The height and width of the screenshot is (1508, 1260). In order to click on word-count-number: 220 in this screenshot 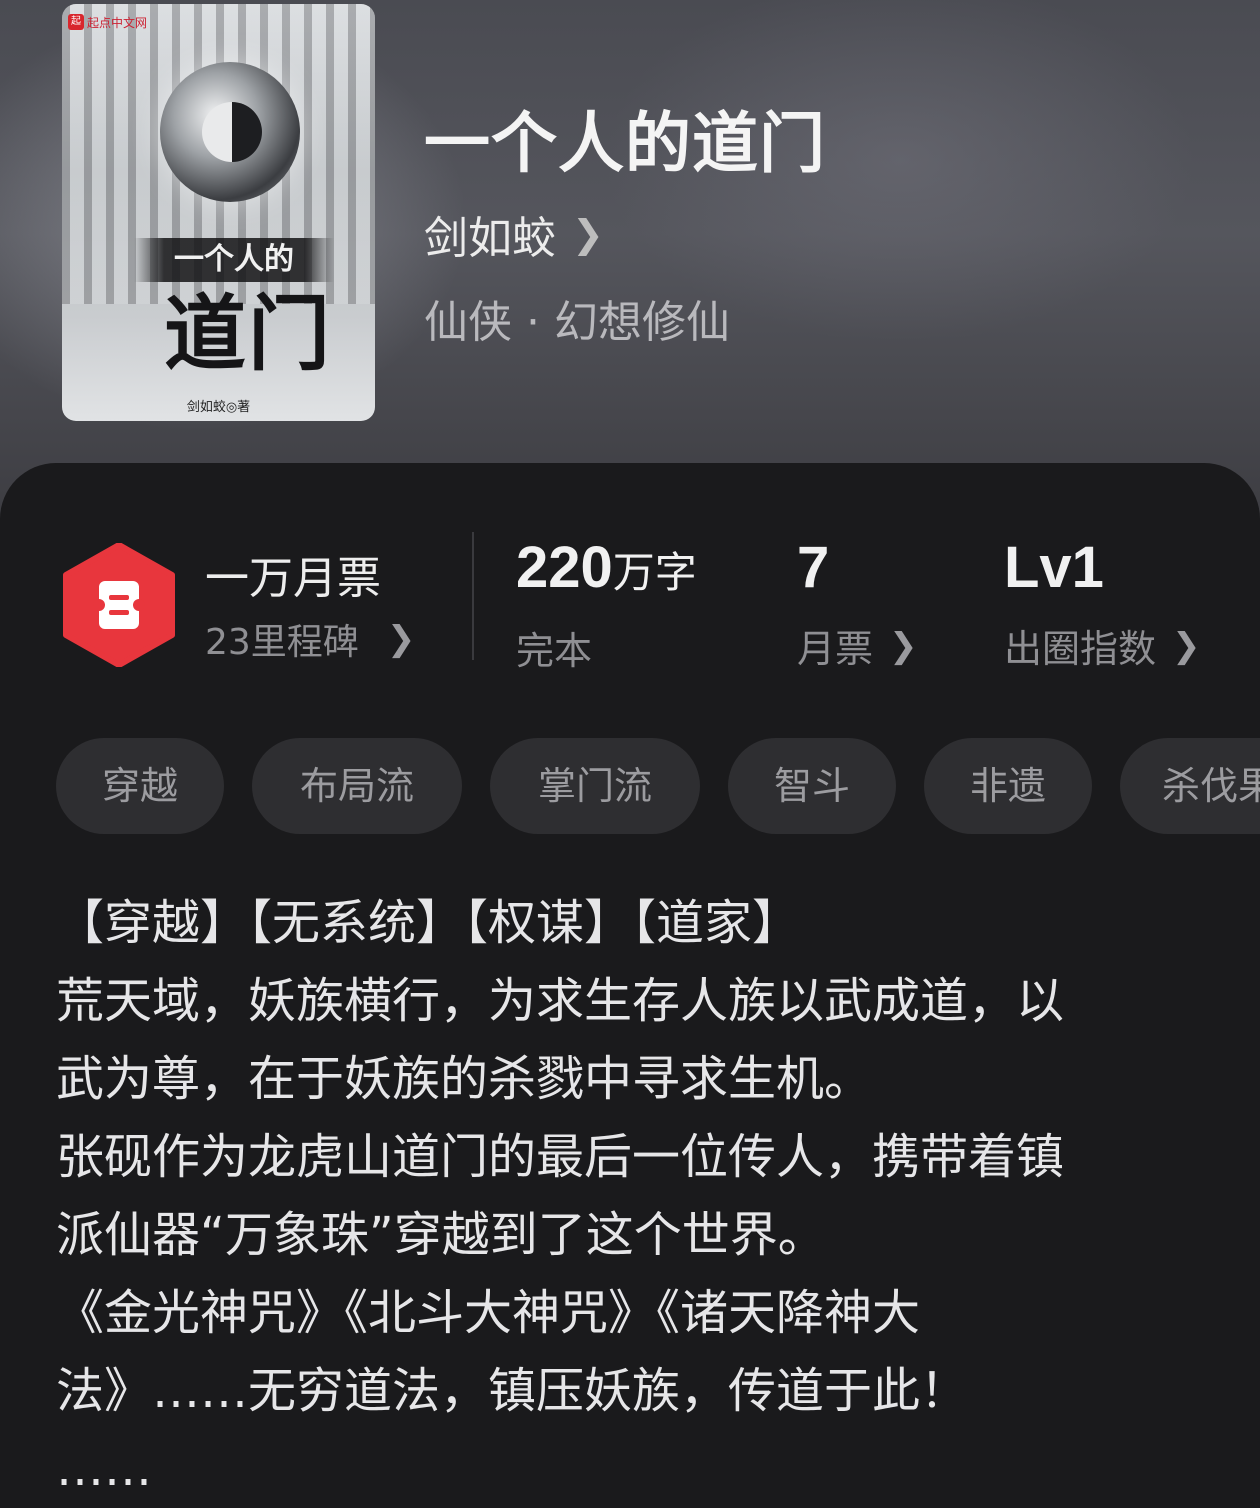, I will do `click(564, 567)`.